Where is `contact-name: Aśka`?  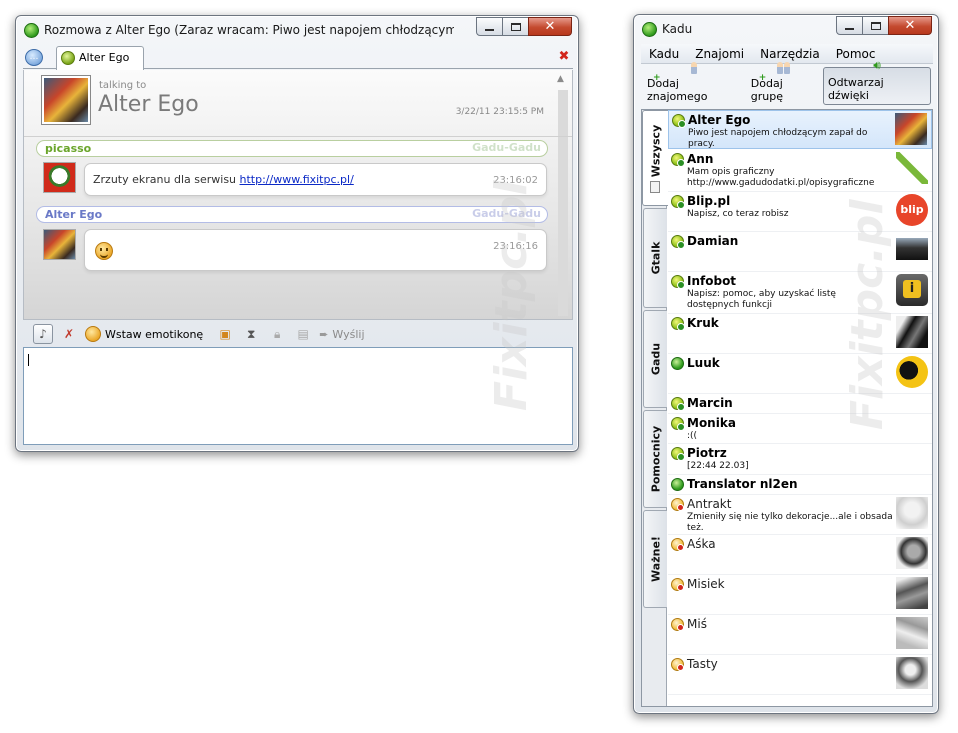 contact-name: Aśka is located at coordinates (701, 544).